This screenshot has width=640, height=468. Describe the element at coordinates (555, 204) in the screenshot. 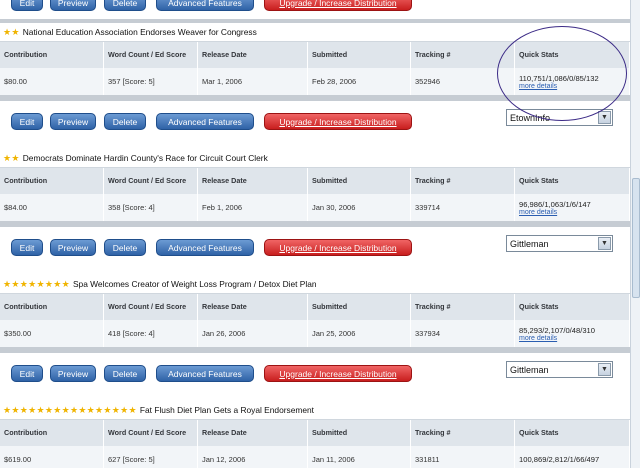

I see `quick-stats-value: 96,986/1,063/1/6/147` at that location.